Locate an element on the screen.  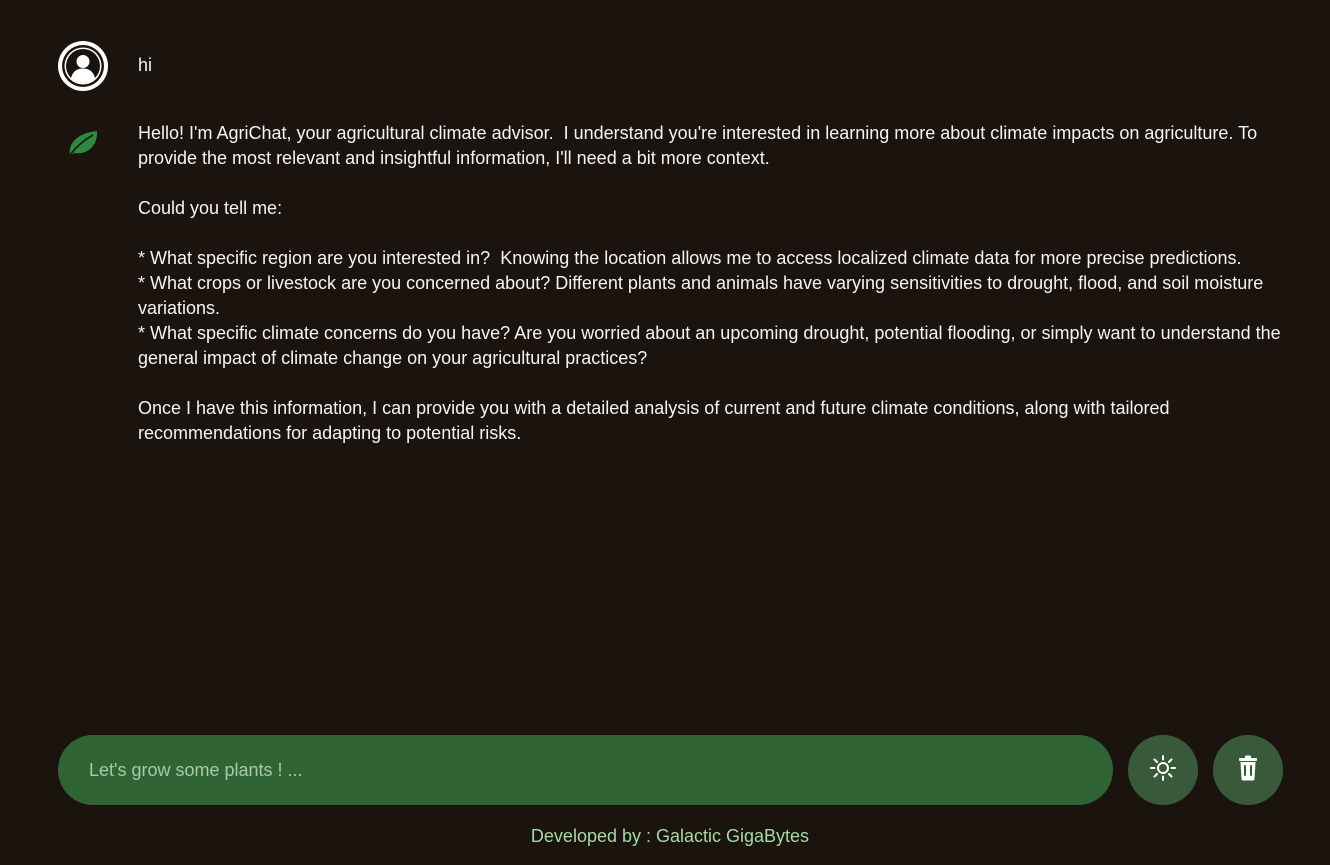
input-row is located at coordinates (670, 770).